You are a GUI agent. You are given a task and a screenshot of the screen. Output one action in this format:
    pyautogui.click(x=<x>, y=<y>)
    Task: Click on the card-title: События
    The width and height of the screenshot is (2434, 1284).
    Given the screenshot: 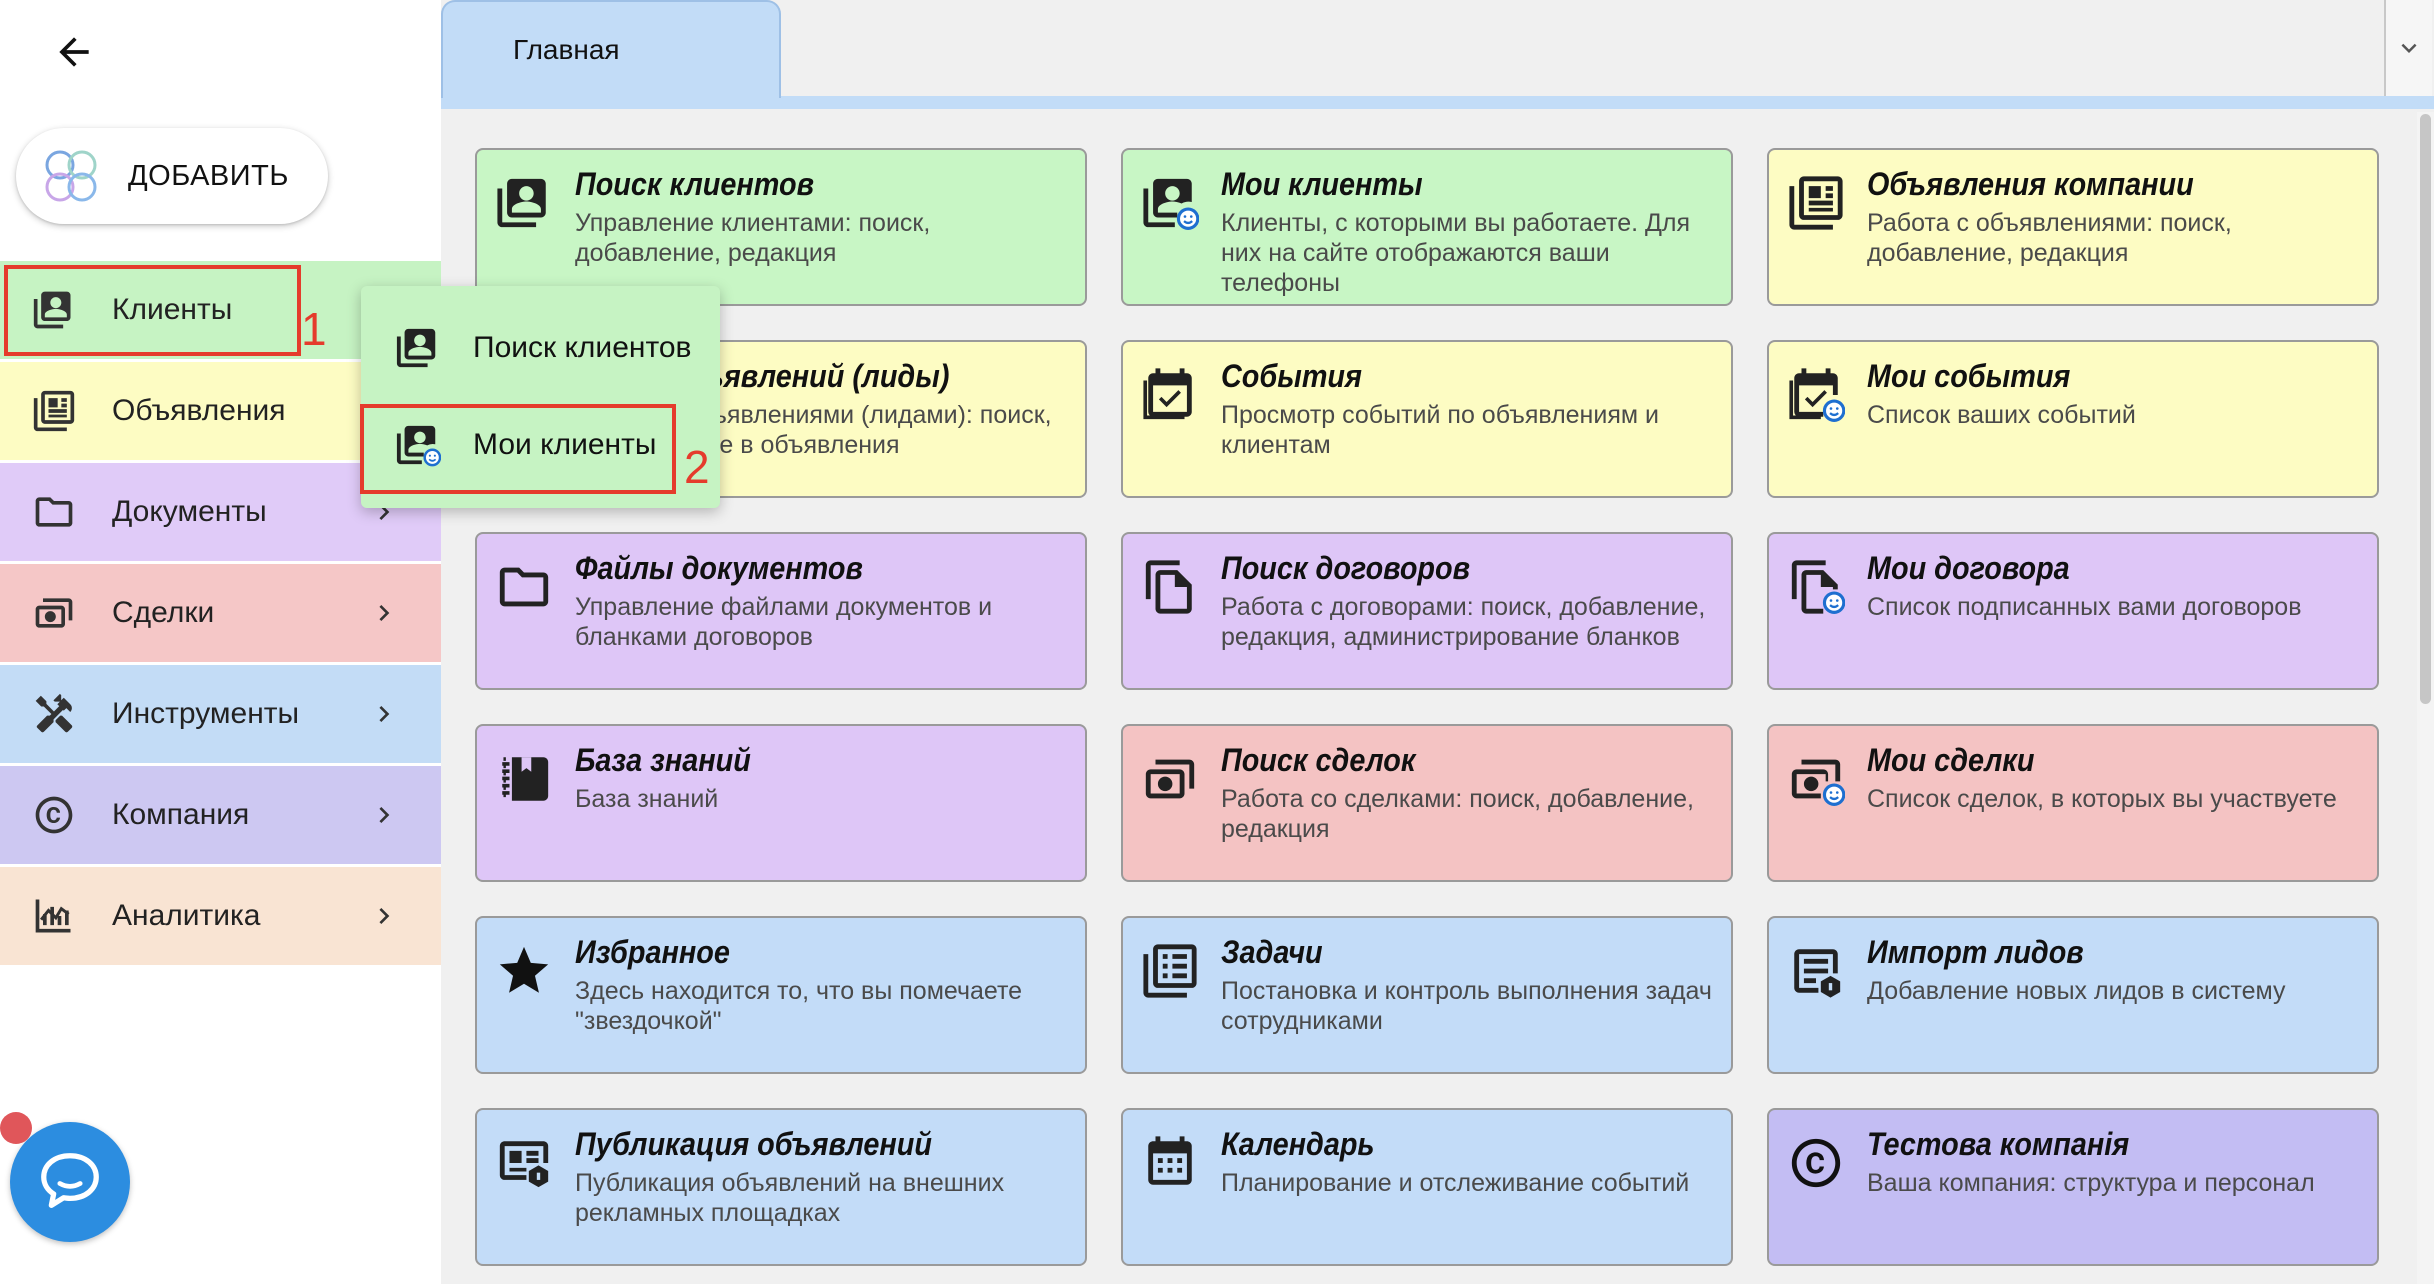 What is the action you would take?
    pyautogui.click(x=1291, y=376)
    